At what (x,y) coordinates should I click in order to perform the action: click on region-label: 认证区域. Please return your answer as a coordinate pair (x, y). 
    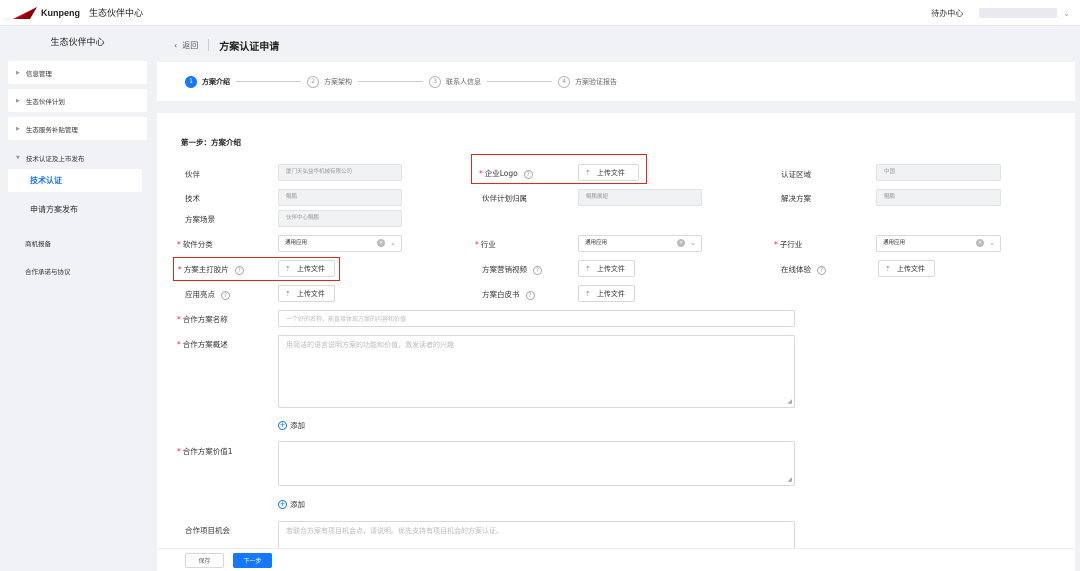
    Looking at the image, I should click on (796, 174).